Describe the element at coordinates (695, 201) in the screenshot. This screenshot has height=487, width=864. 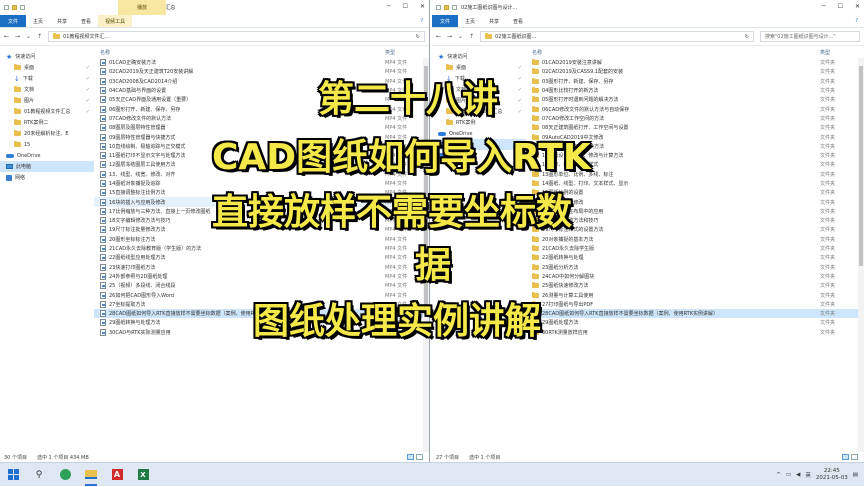
I see `list-item: 16图形线宽的修改 文件夹` at that location.